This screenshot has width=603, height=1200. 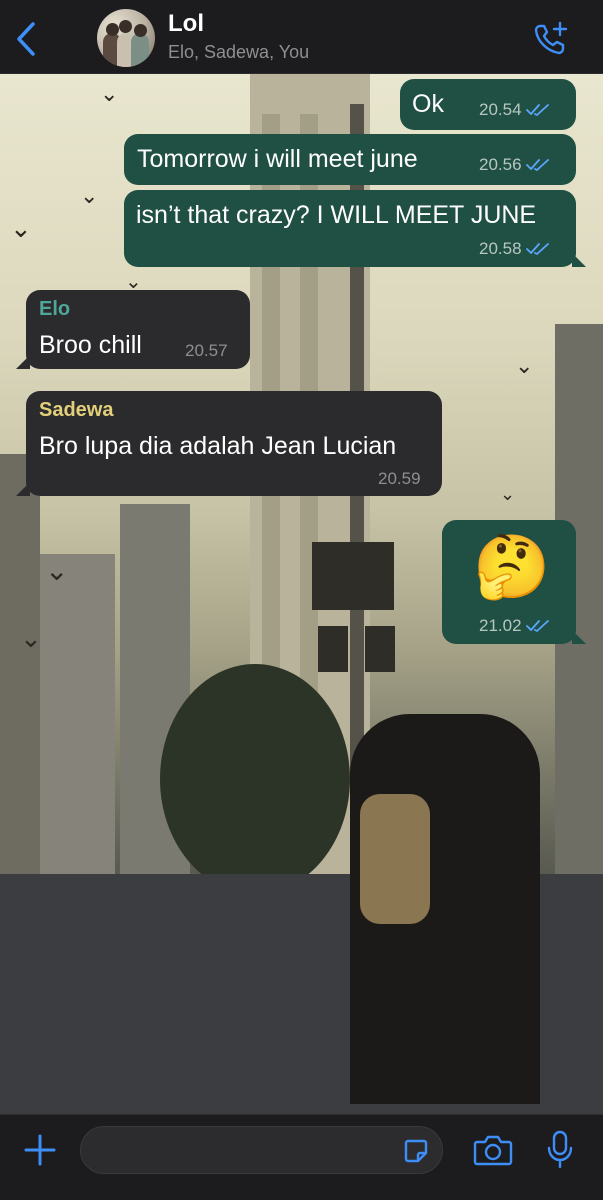 I want to click on chevron-left-icon, so click(x=26, y=39).